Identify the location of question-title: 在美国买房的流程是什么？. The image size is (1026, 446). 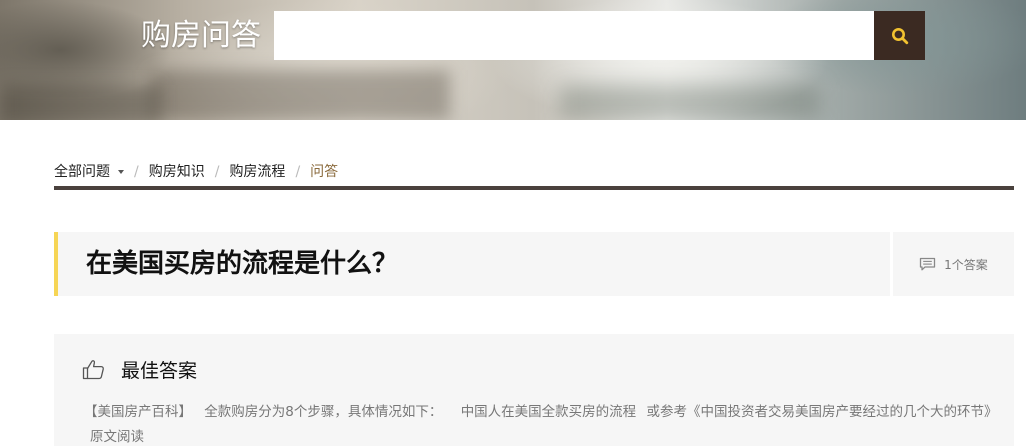
(242, 264).